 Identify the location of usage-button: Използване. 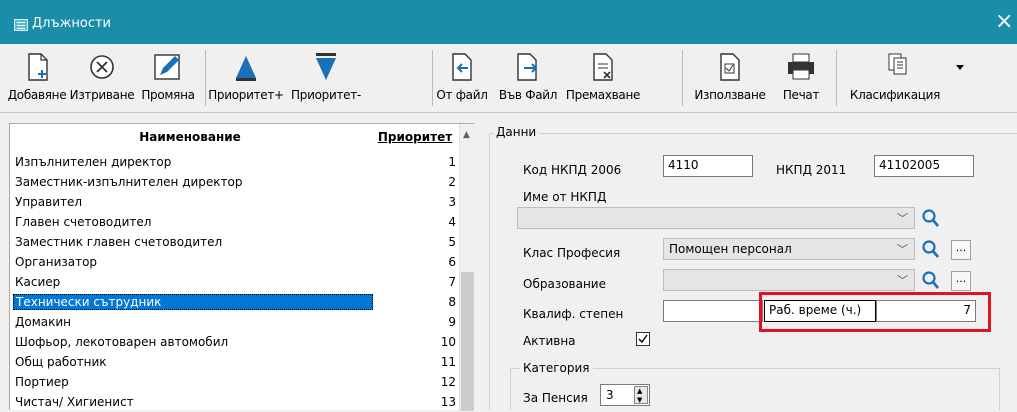
(730, 78).